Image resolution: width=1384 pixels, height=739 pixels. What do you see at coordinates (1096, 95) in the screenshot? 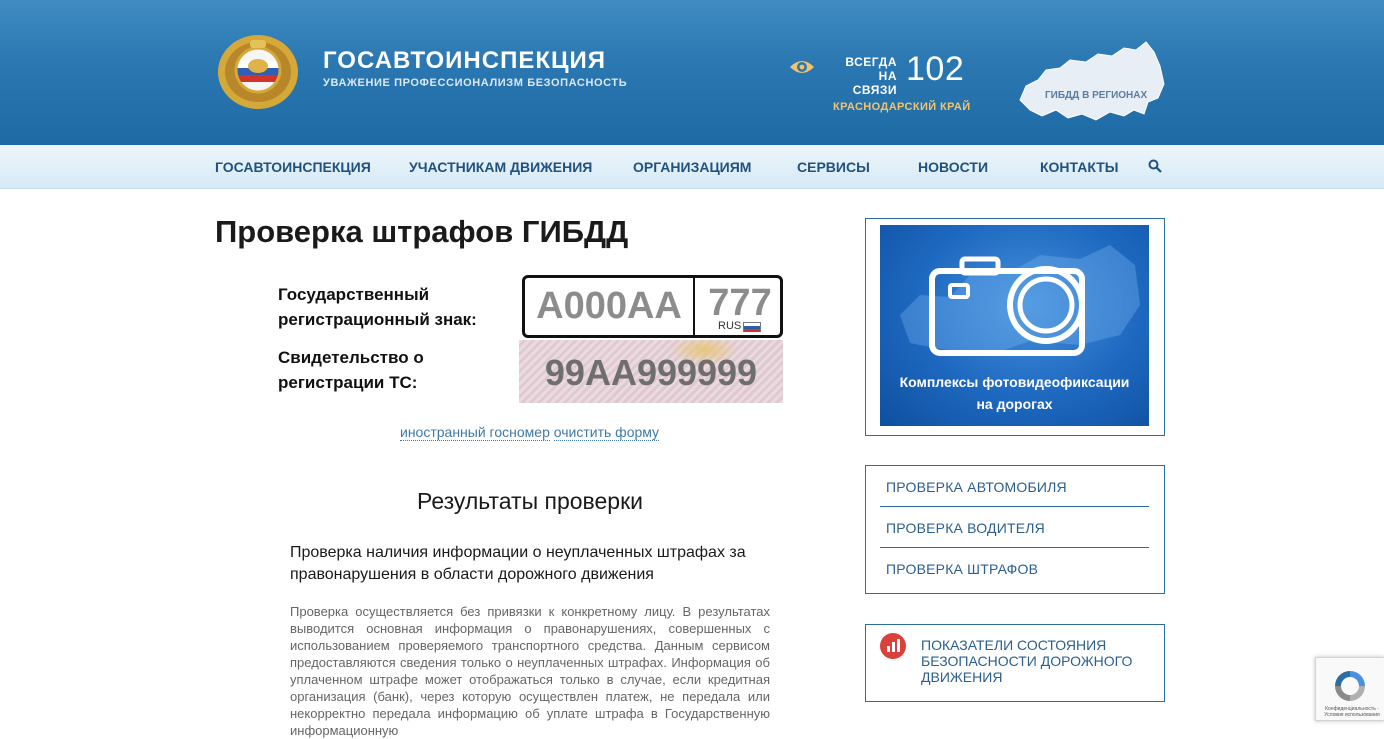
I see `map-label: ГИБДД В РЕГИОНАХ` at bounding box center [1096, 95].